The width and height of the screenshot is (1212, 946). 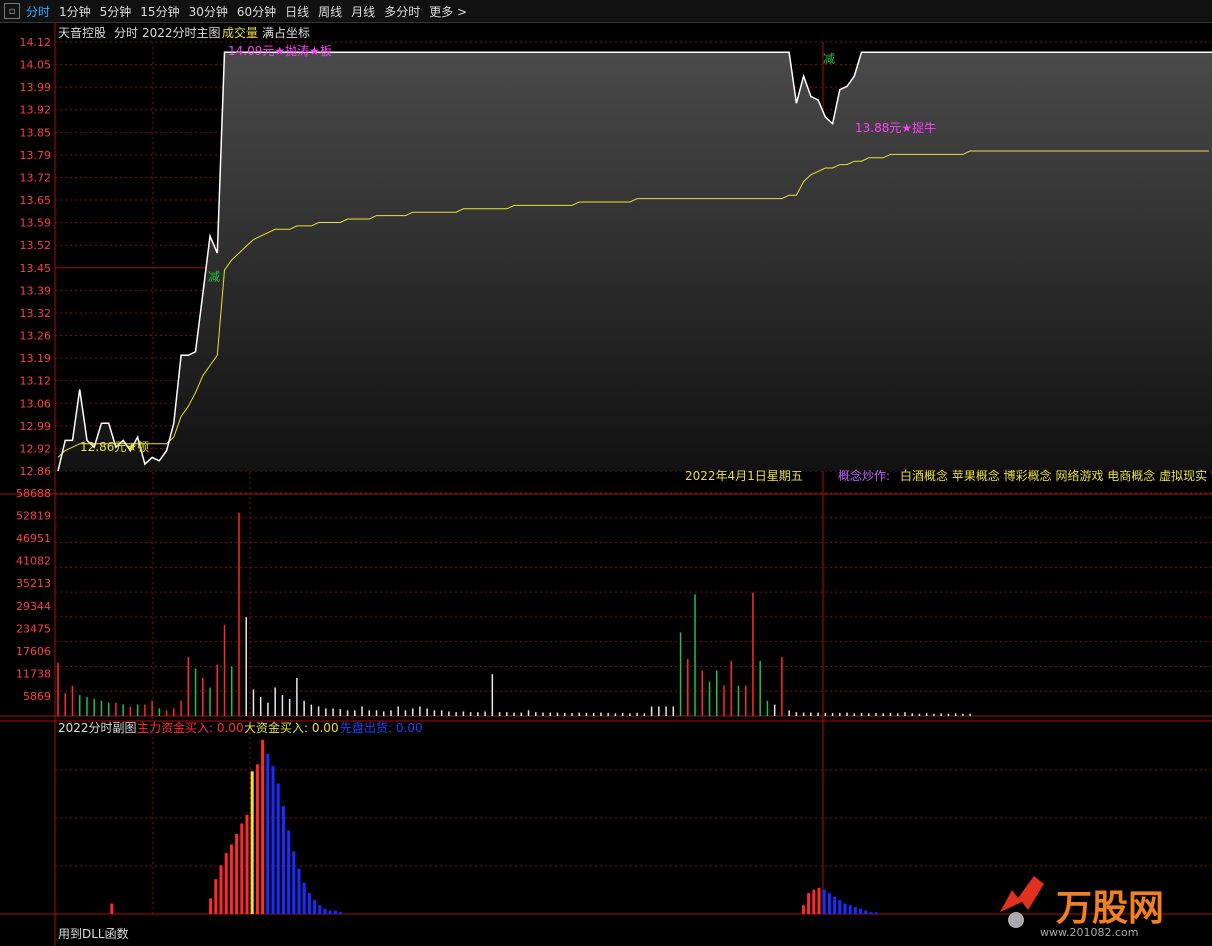 I want to click on volume-tick-label: 52819, so click(x=33, y=516).